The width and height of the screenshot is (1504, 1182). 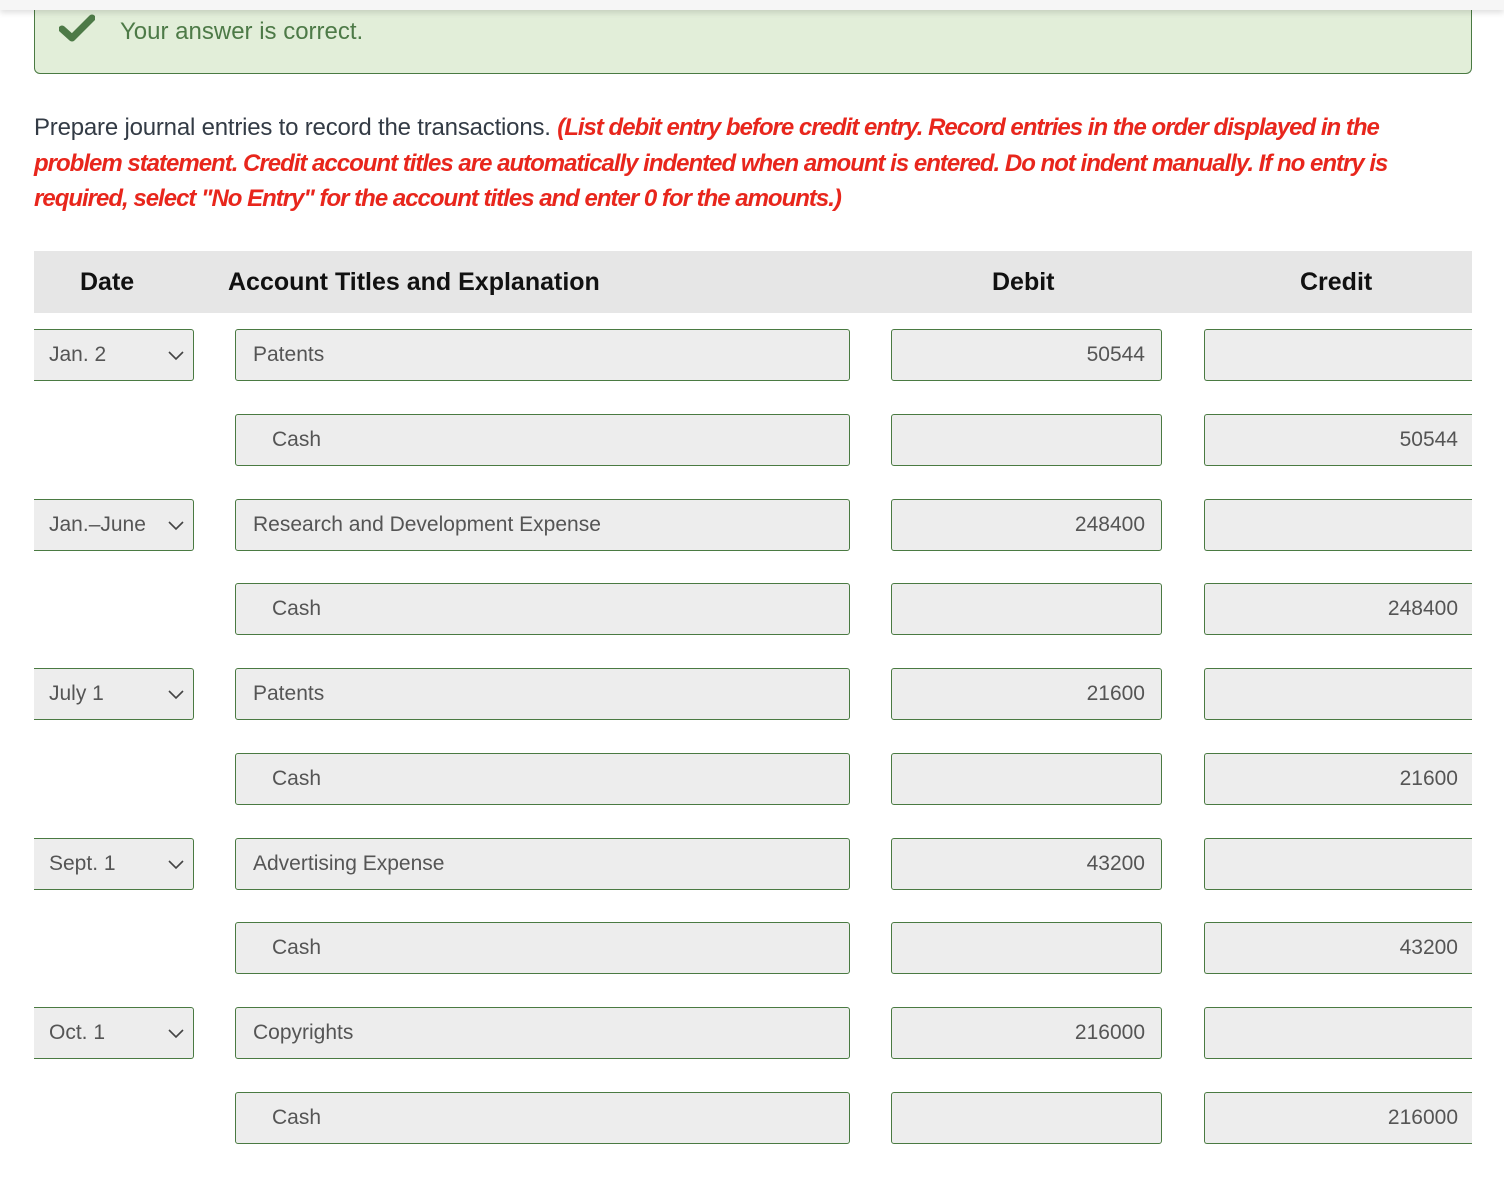 What do you see at coordinates (1026, 1033) in the screenshot?
I see `debit-input: 216000` at bounding box center [1026, 1033].